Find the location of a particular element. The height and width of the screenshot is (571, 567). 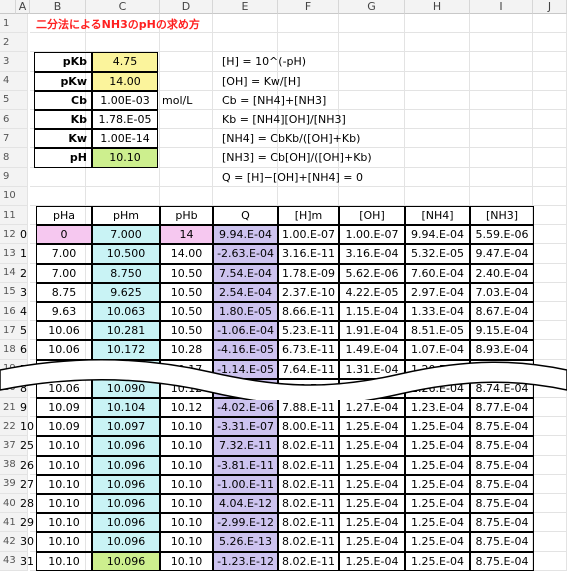

table-cell: 9.63 is located at coordinates (64, 312).